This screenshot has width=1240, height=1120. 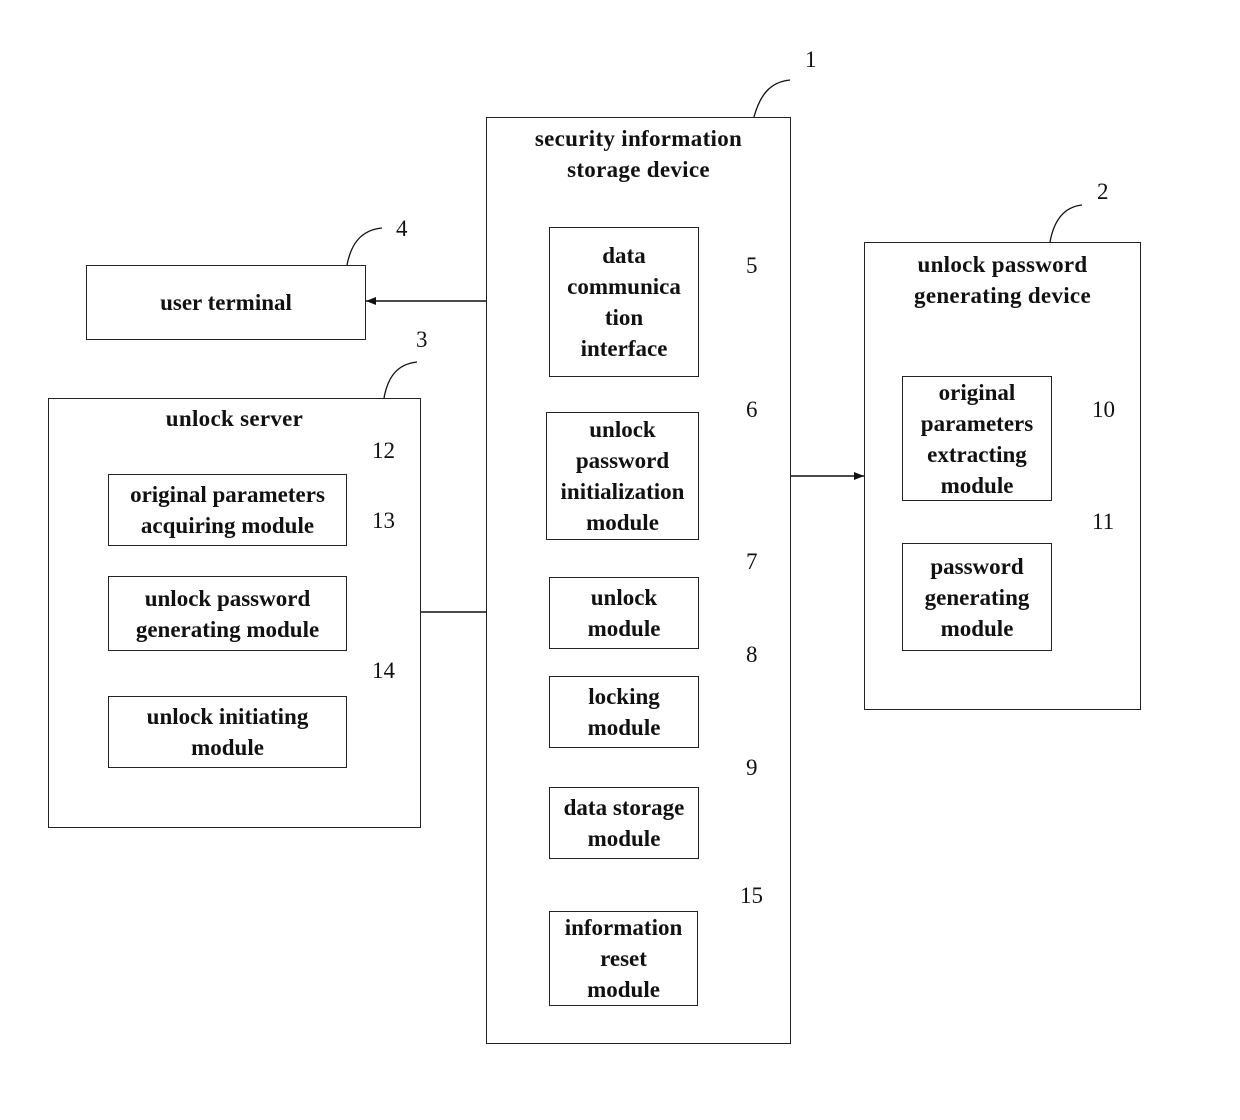 I want to click on unlock-initiating-module: unlock initiating module, so click(x=227, y=732).